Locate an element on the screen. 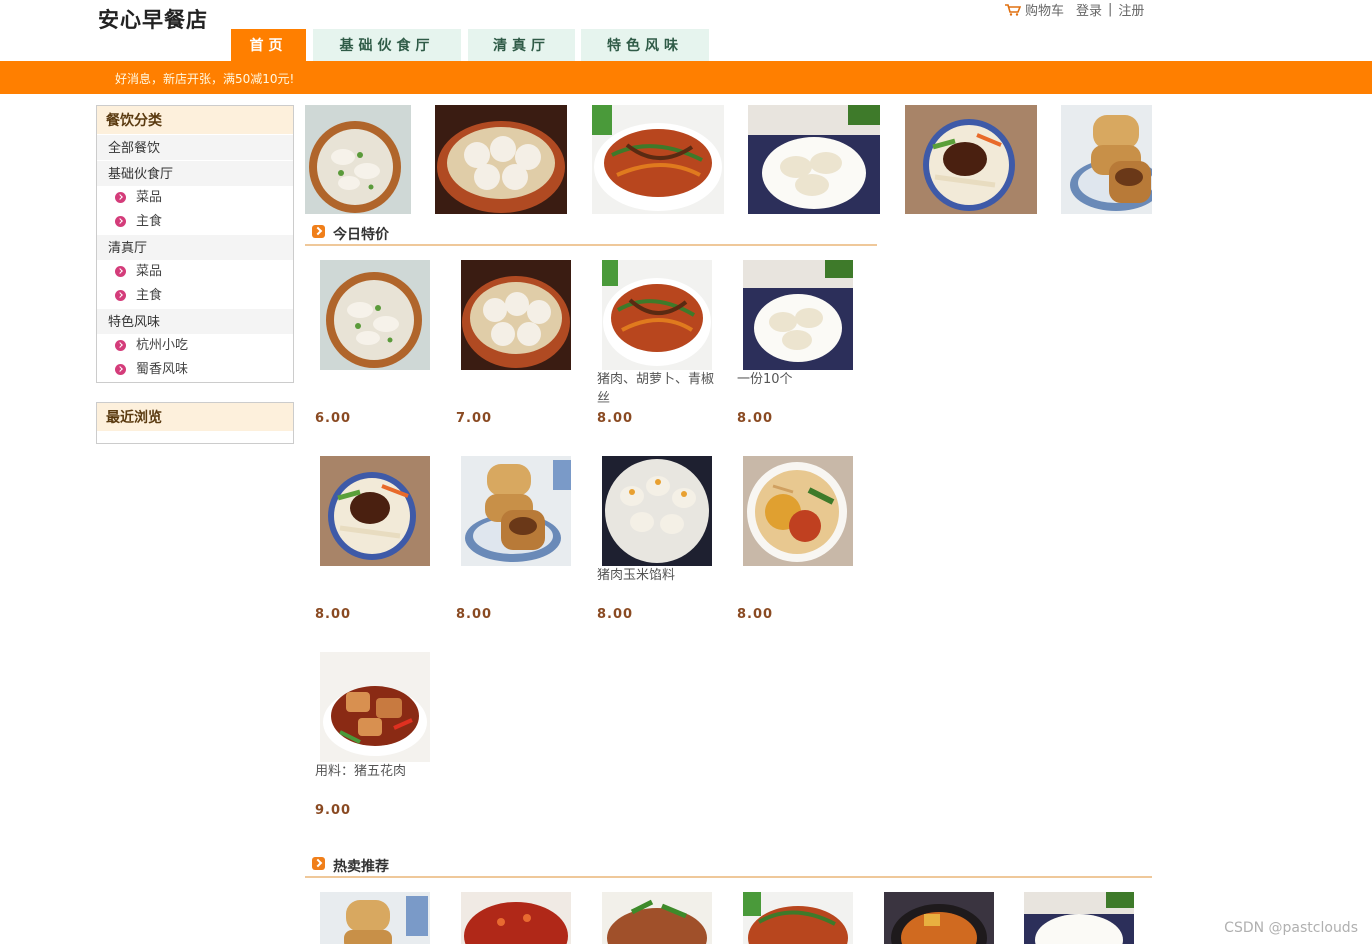 Image resolution: width=1372 pixels, height=944 pixels. main-nav: 首页 基础伙食厅 清真厅 特色风味 is located at coordinates (686, 45).